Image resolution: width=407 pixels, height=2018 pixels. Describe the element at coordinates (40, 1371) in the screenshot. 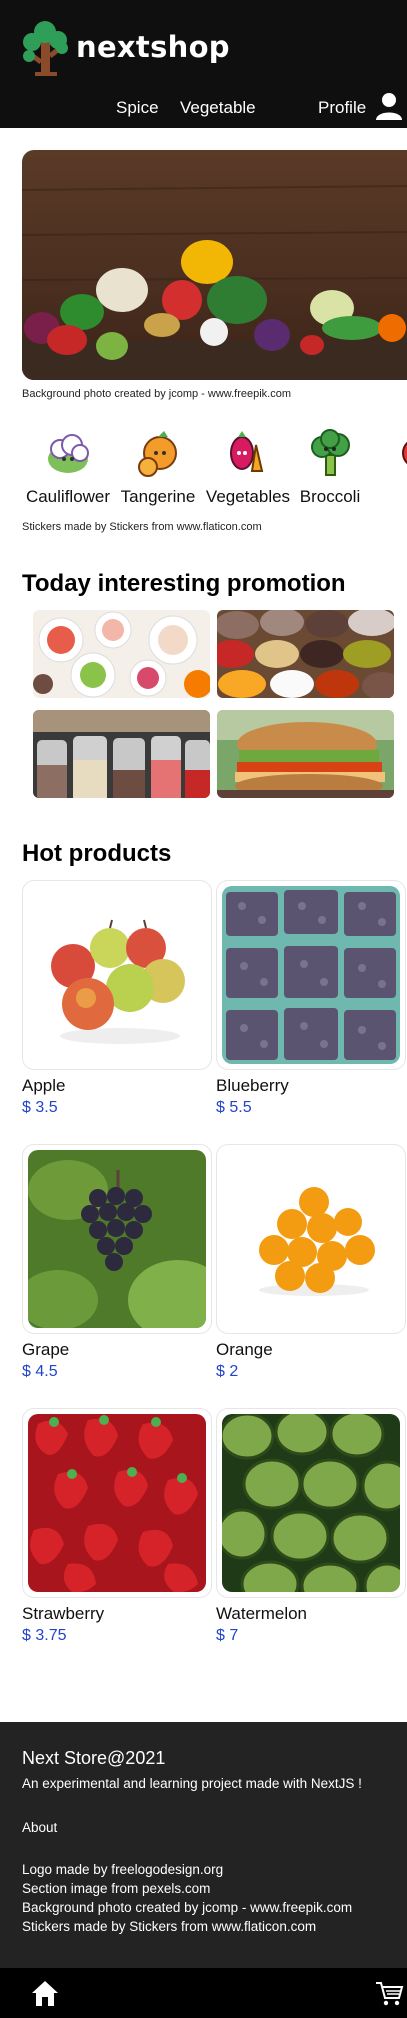

I see `product-price: $ 4.5` at that location.